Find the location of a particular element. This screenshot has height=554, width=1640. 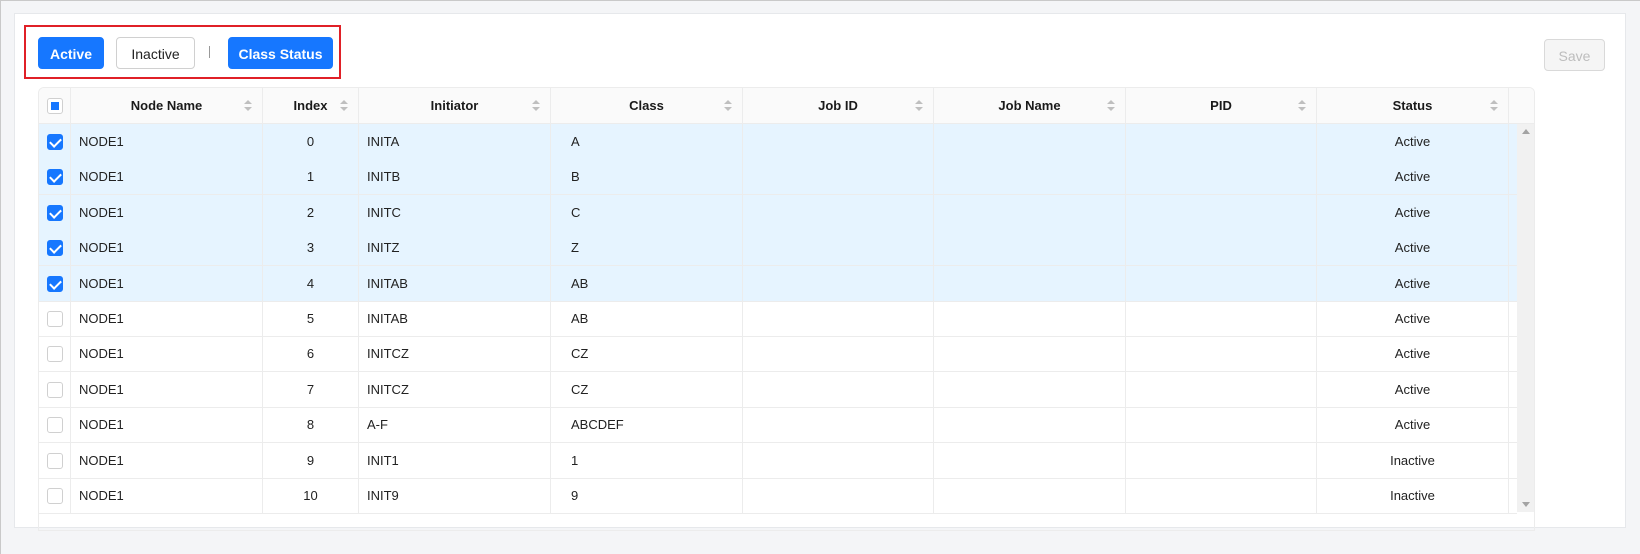

header-label: Job ID is located at coordinates (838, 105).